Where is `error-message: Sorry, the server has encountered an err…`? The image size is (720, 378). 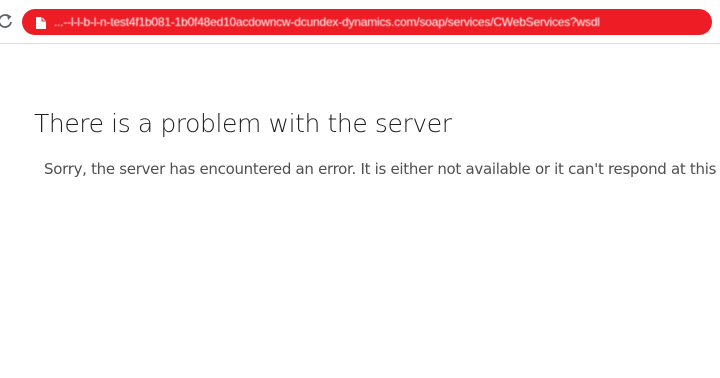 error-message: Sorry, the server has encountered an err… is located at coordinates (382, 169).